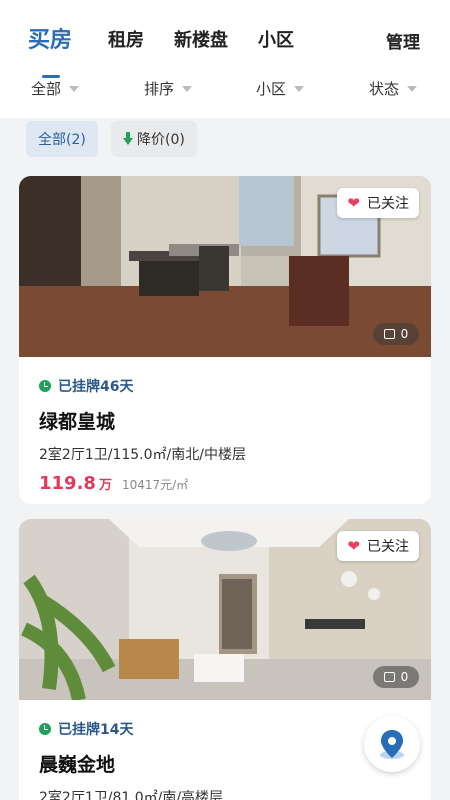 The image size is (450, 800). What do you see at coordinates (96, 730) in the screenshot?
I see `listed-text: 已挂牌14天` at bounding box center [96, 730].